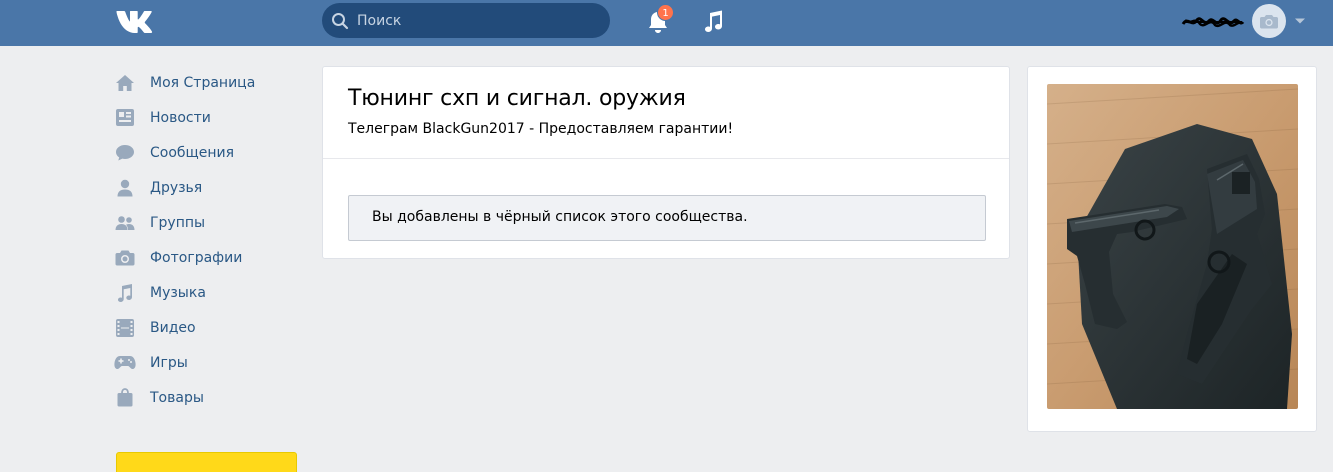 The image size is (1333, 472). I want to click on music-icon, so click(714, 21).